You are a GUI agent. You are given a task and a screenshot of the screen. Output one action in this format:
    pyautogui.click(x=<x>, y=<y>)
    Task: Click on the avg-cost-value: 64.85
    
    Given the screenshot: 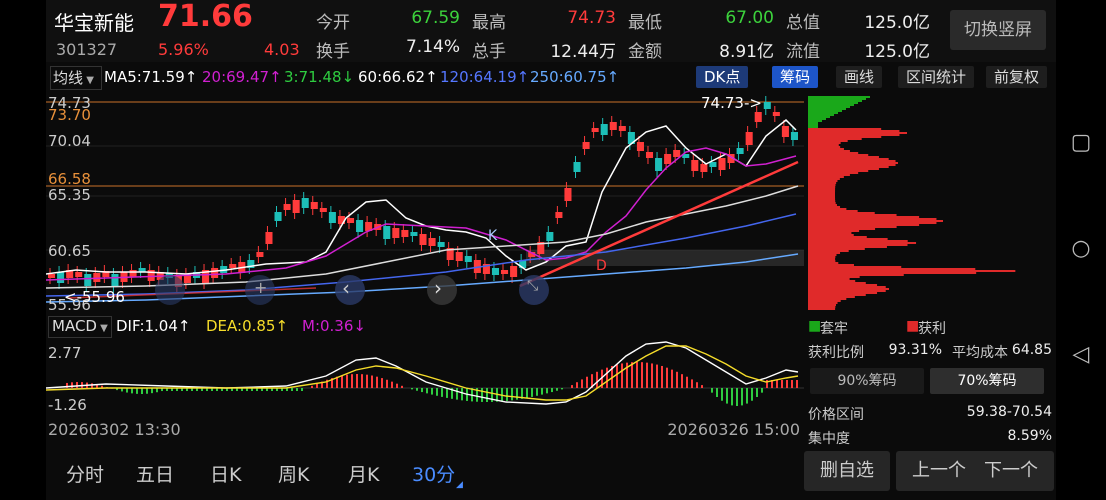 What is the action you would take?
    pyautogui.click(x=1031, y=350)
    